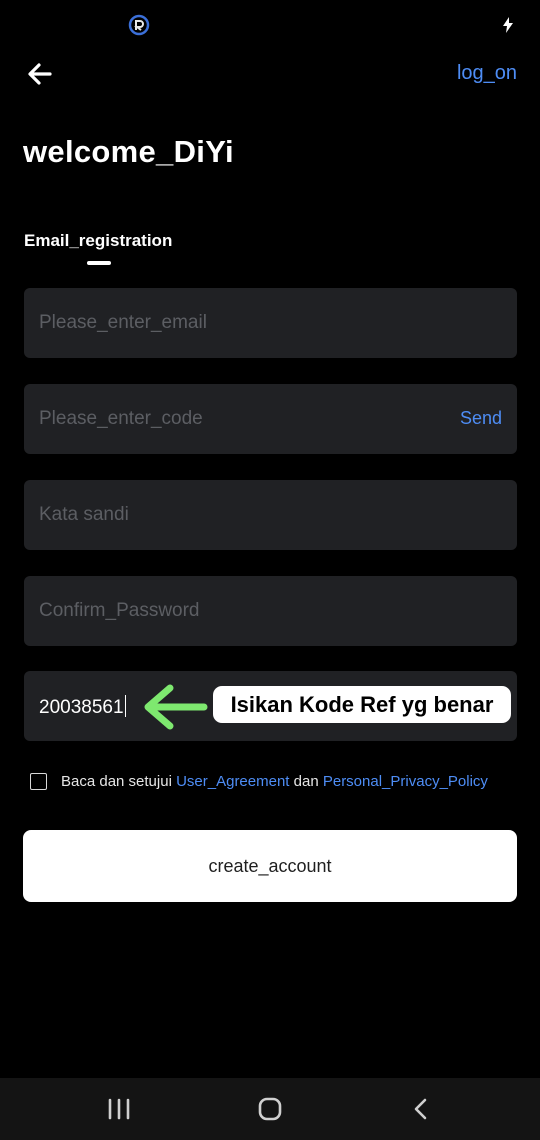 This screenshot has width=540, height=1140. I want to click on confirm-password-input, so click(270, 611).